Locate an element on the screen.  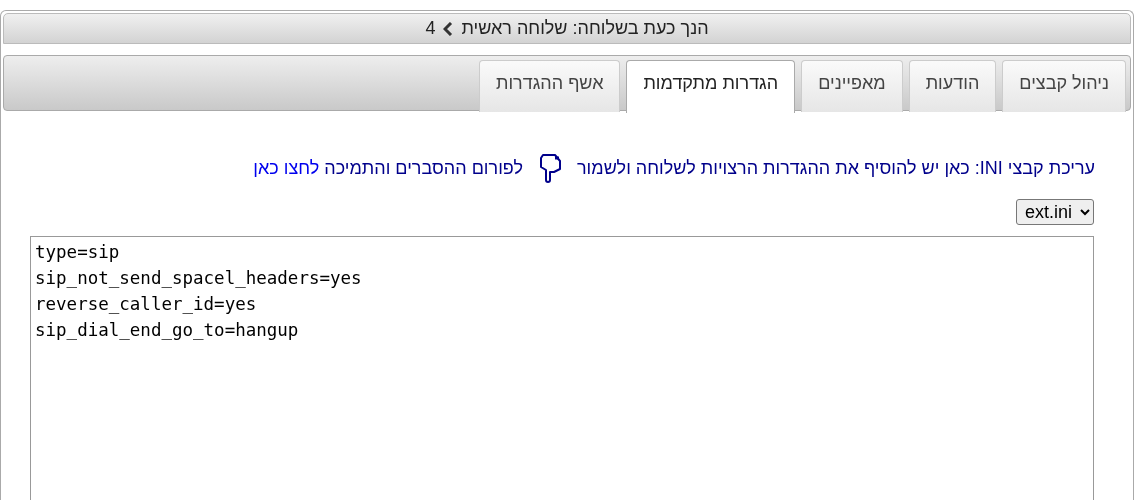
pointing-hand-icon is located at coordinates (550, 168).